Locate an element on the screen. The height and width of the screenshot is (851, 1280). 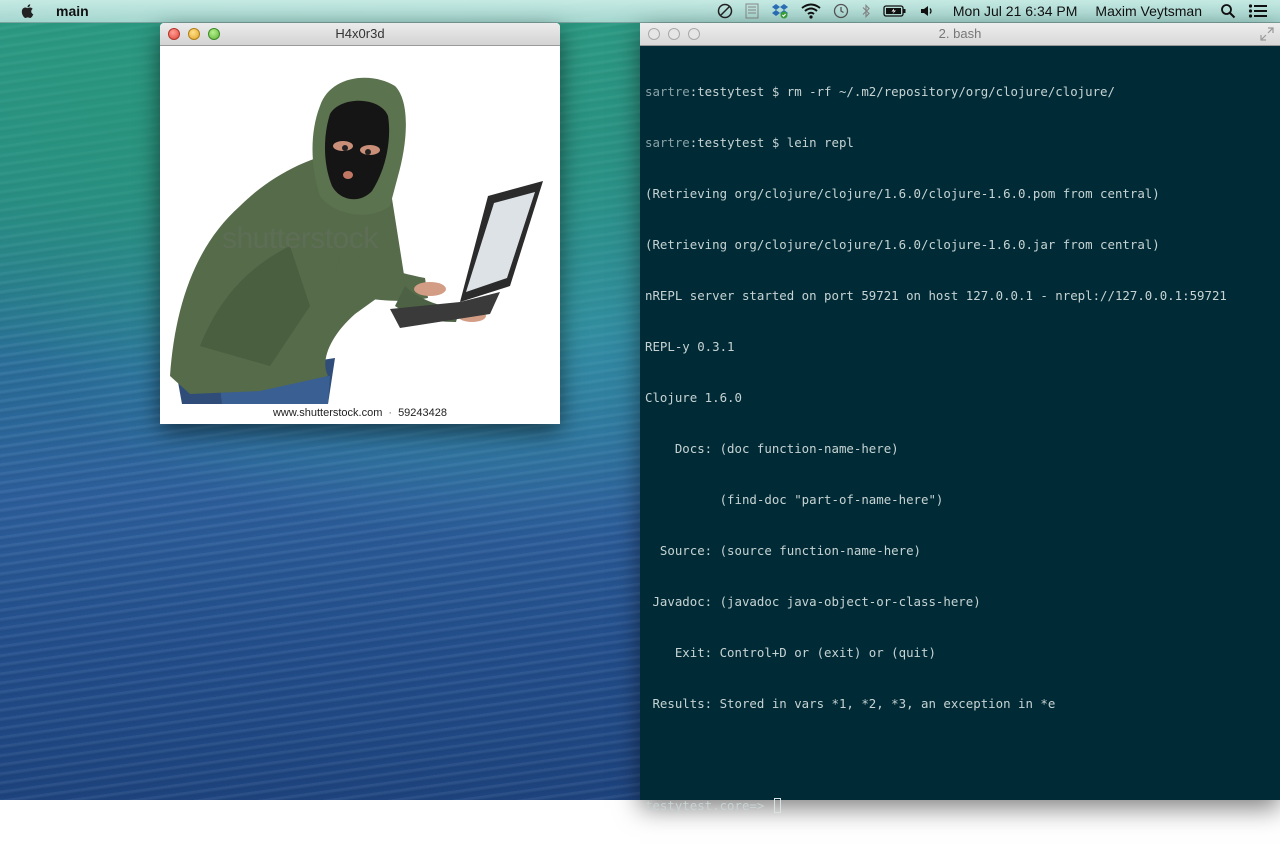
scroll-icon is located at coordinates (752, 11).